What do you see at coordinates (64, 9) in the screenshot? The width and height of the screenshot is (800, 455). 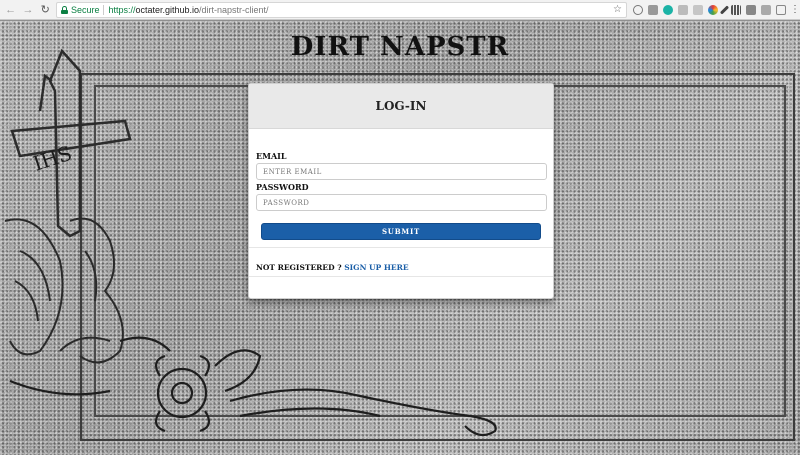 I see `lock-icon` at bounding box center [64, 9].